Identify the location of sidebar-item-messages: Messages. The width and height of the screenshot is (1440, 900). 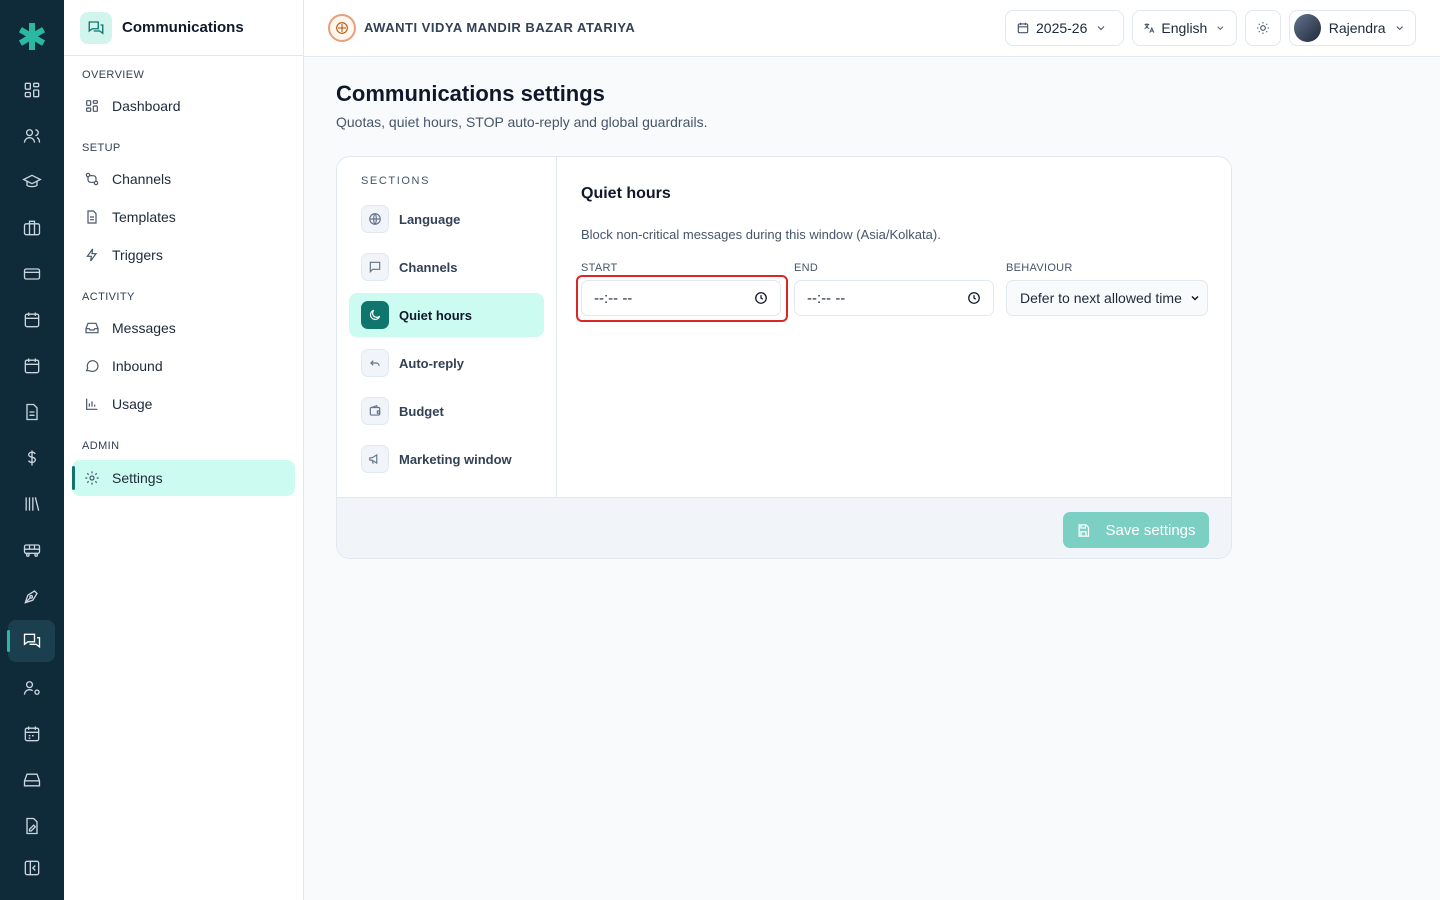
(183, 328).